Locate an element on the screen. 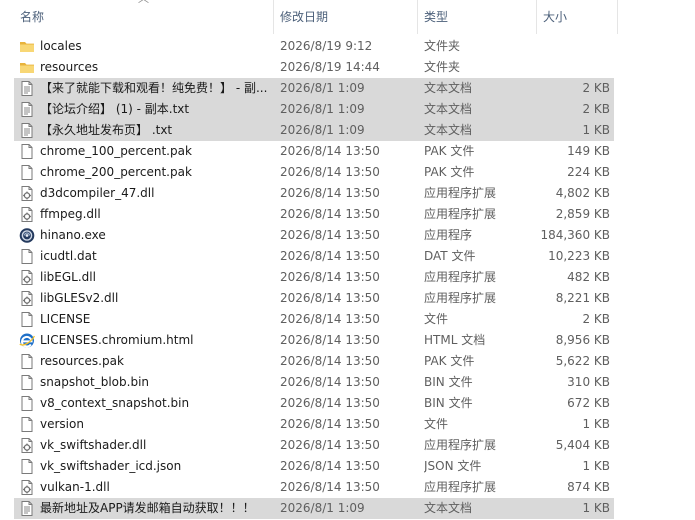 This screenshot has width=695, height=520. file-row: version 2026/8/14 13:50 文件 1 KB is located at coordinates (314, 424).